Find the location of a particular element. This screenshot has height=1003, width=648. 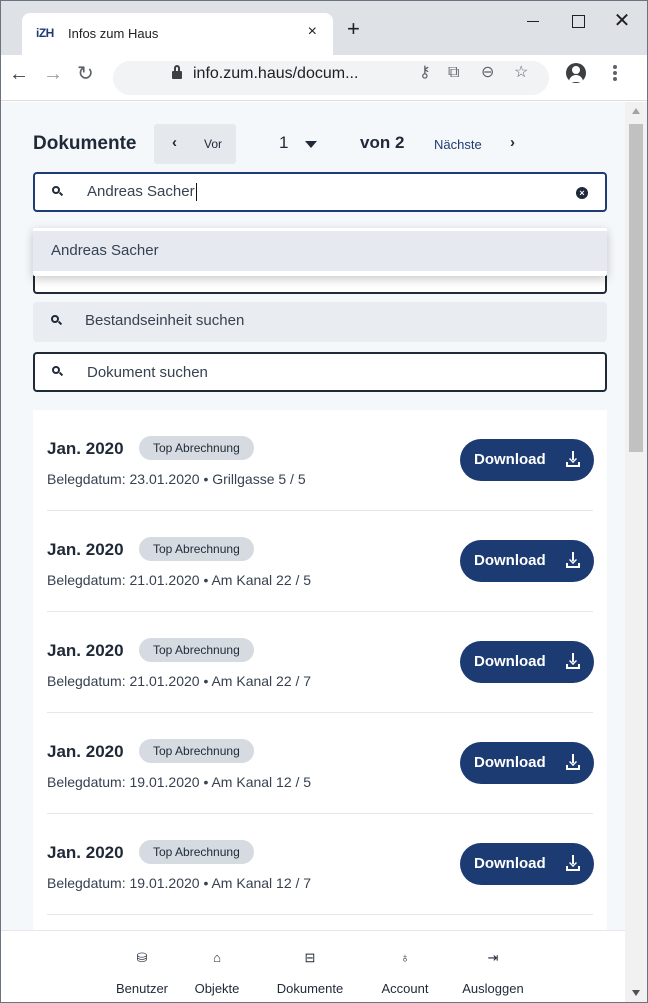

next-page-button: Nächste is located at coordinates (458, 144).